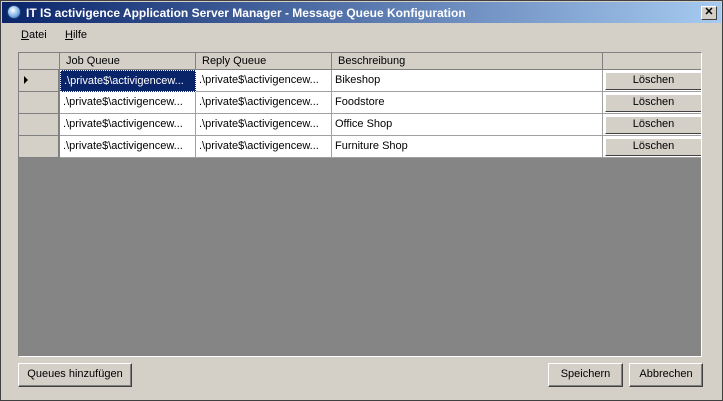 The image size is (723, 401). Describe the element at coordinates (25, 35) in the screenshot. I see `menu-datei-accel: D` at that location.